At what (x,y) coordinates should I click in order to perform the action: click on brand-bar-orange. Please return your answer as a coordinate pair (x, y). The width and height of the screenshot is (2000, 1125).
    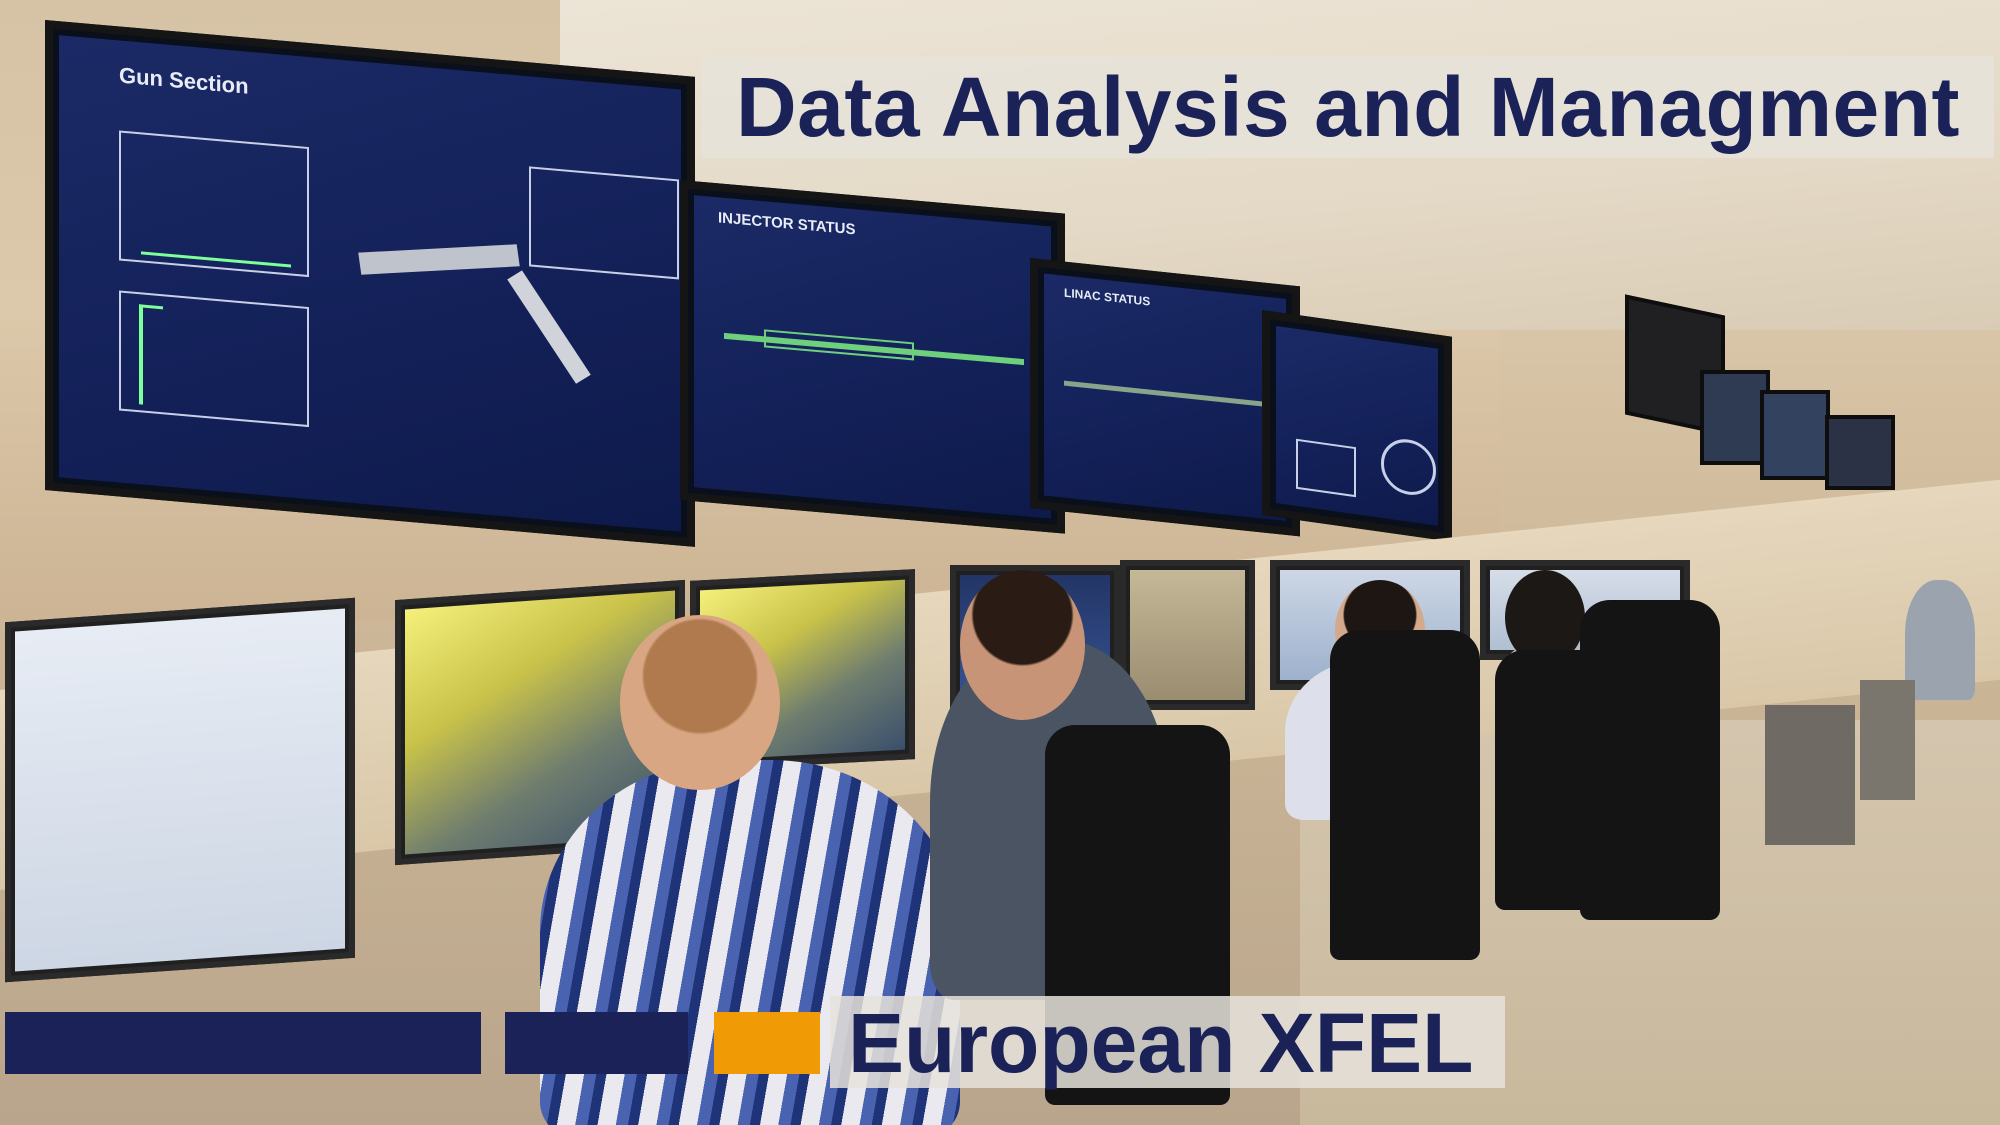
    Looking at the image, I should click on (767, 1043).